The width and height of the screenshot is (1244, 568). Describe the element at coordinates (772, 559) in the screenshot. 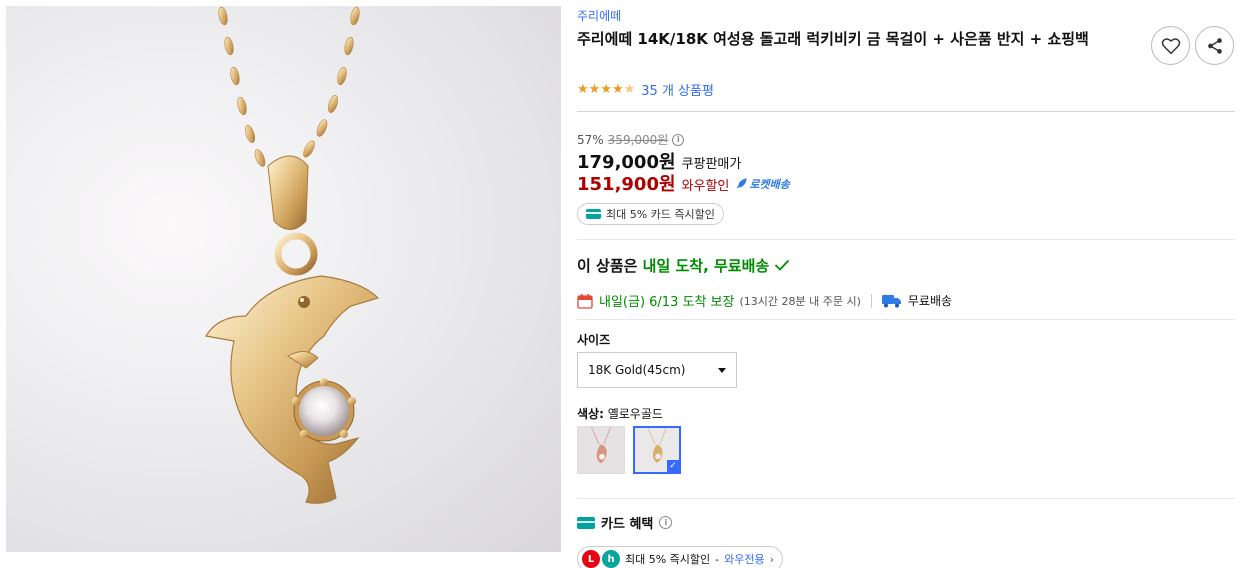

I see `chevron-right-icon: ›` at that location.